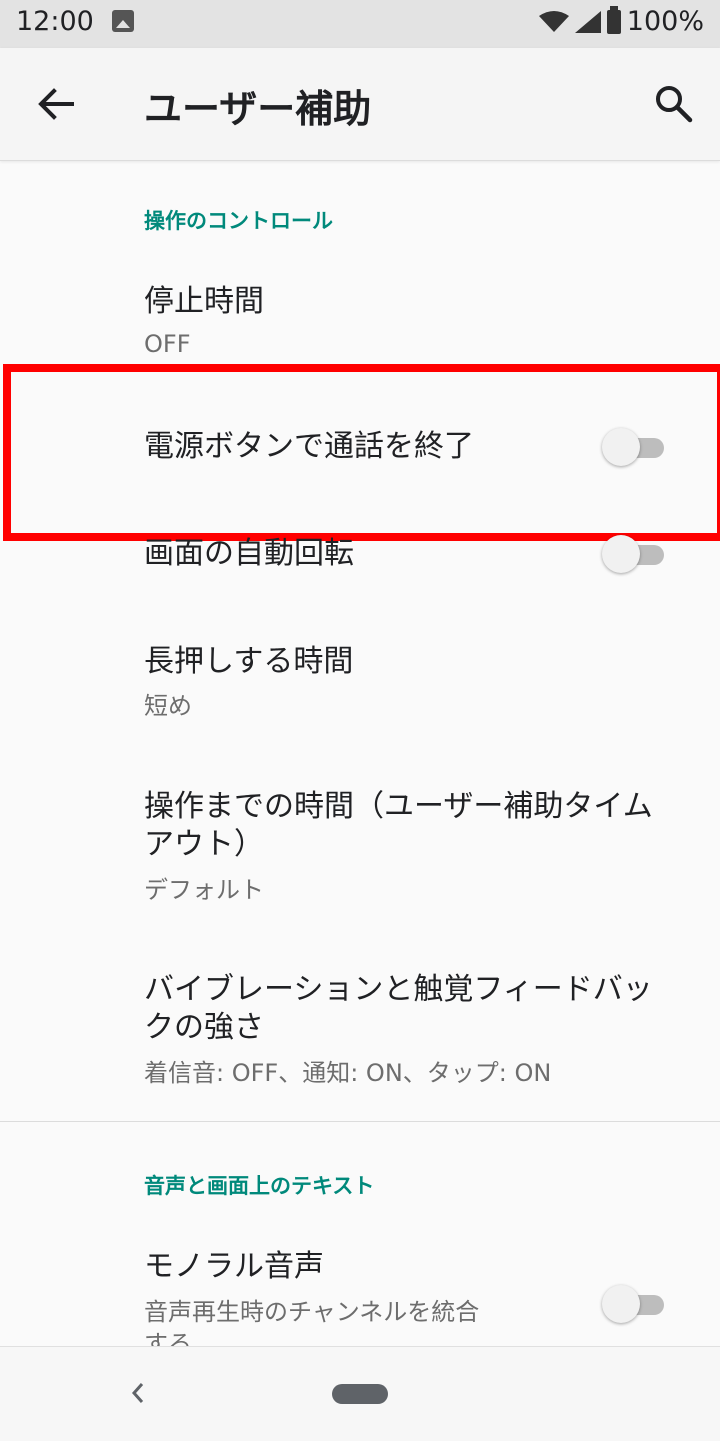 Image resolution: width=720 pixels, height=1441 pixels. Describe the element at coordinates (123, 21) in the screenshot. I see `image-icon` at that location.